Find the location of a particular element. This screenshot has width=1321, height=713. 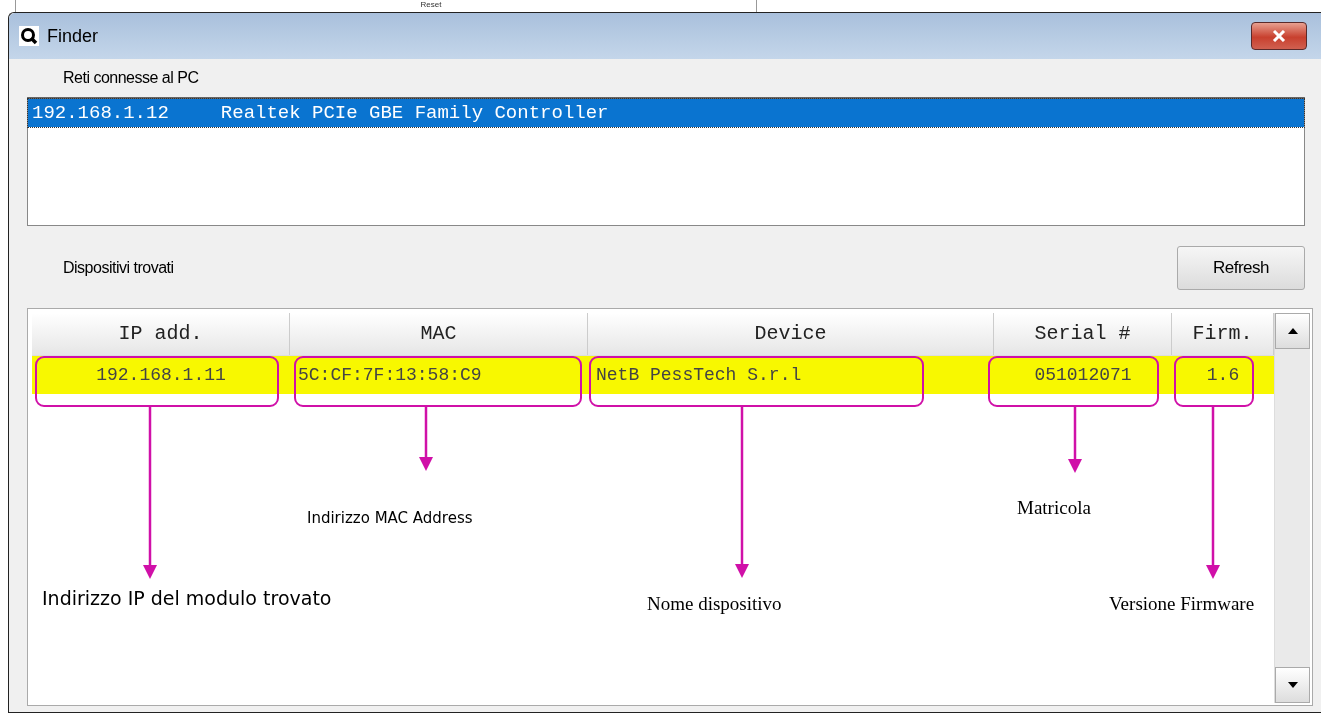

network-item: 192.168.1.12 Realtek PCIe GBE Family Controller is located at coordinates (666, 113).